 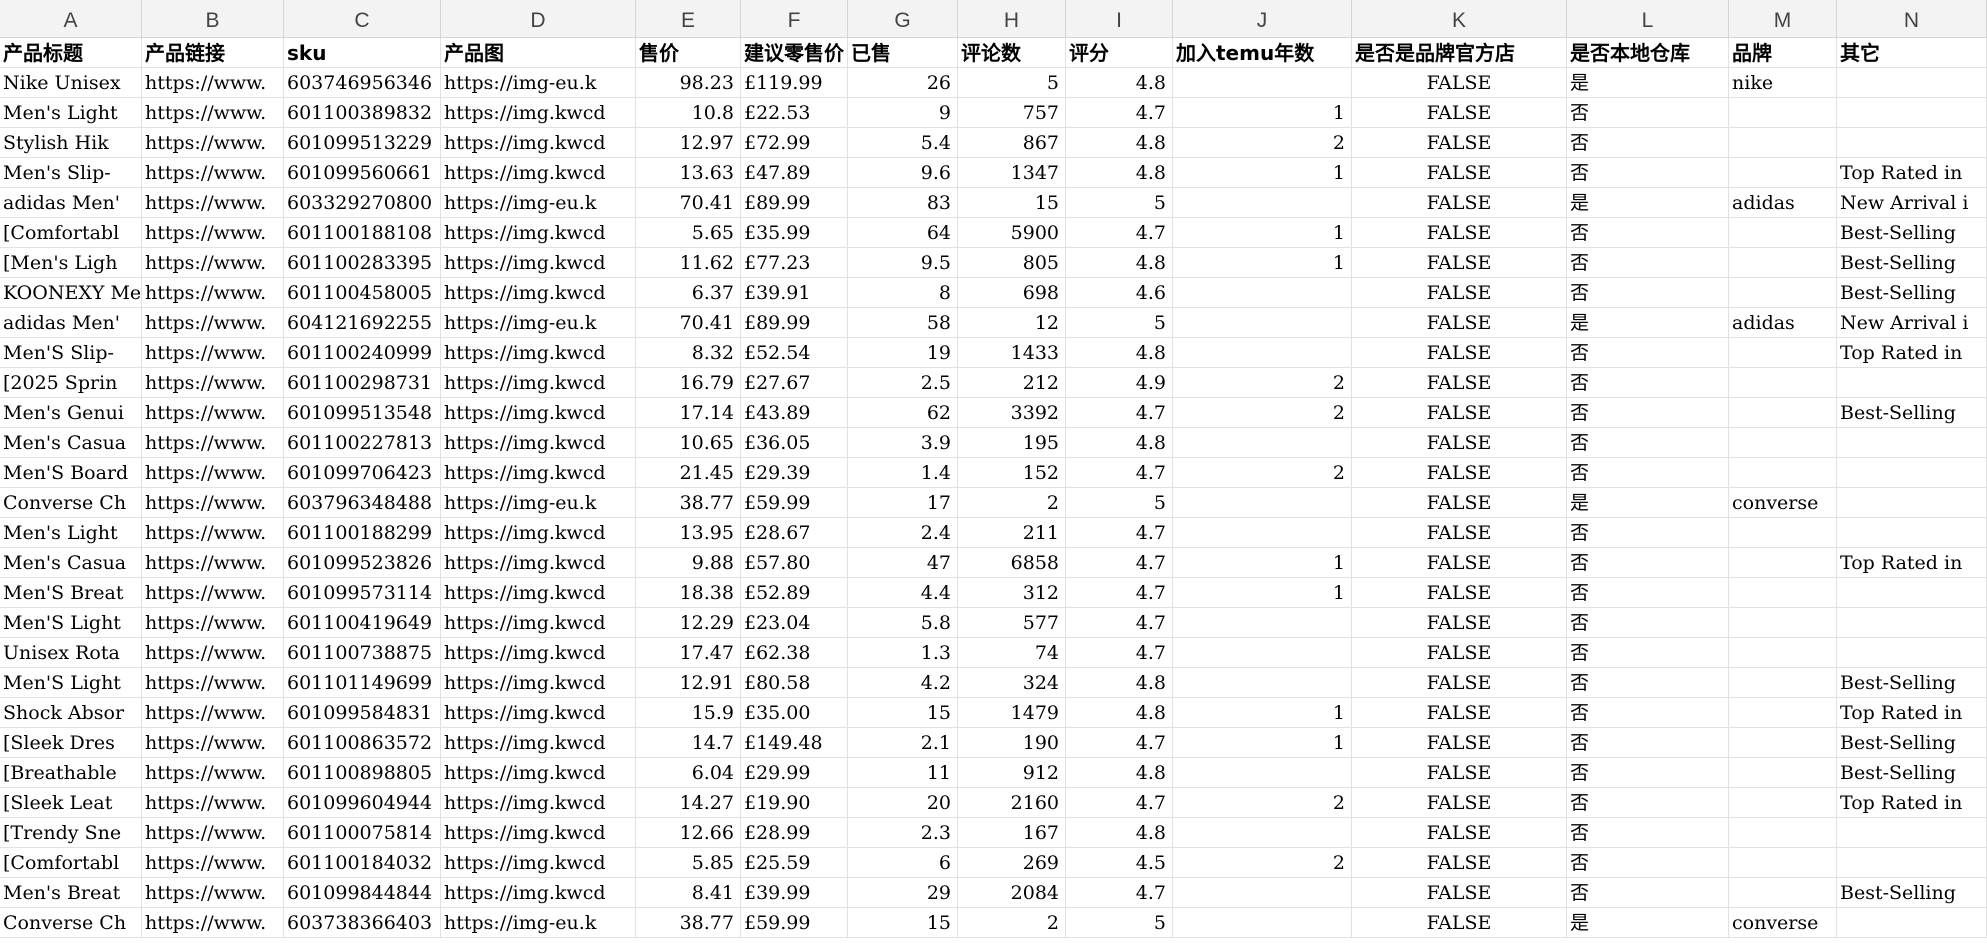 I want to click on table-cell: Men'S Board, so click(x=71, y=473).